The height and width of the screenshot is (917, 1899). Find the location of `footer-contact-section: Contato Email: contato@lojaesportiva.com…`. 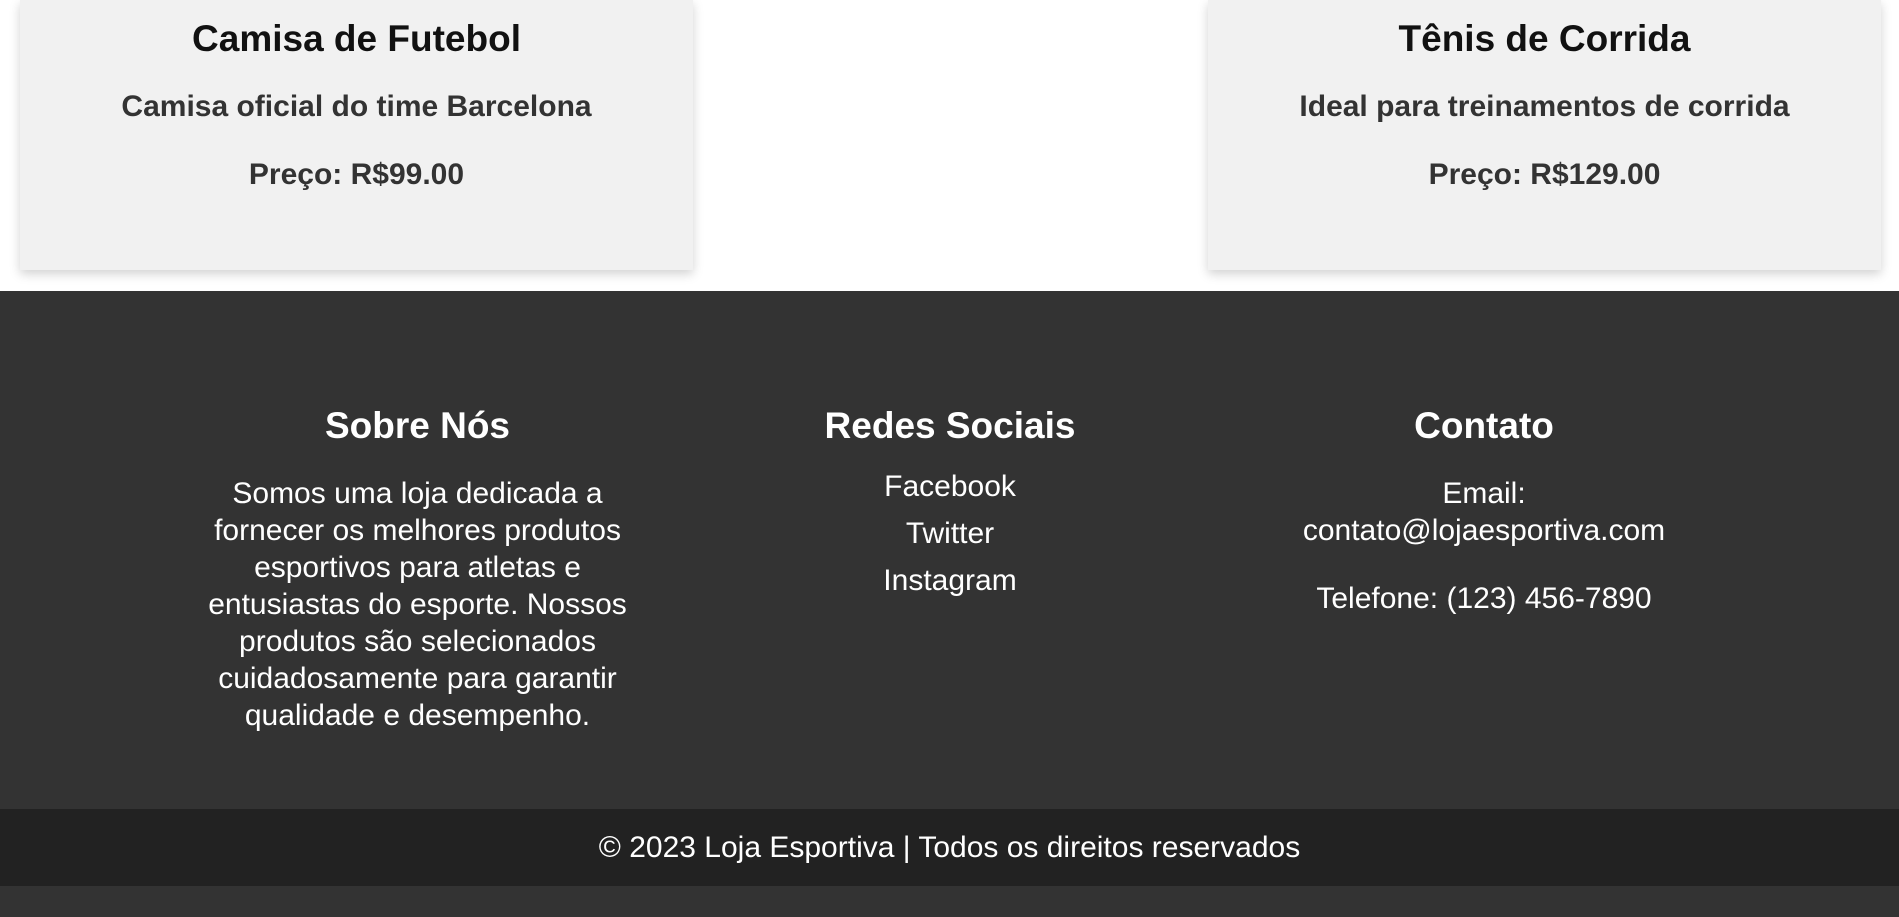

footer-contact-section: Contato Email: contato@lojaesportiva.com… is located at coordinates (1484, 510).